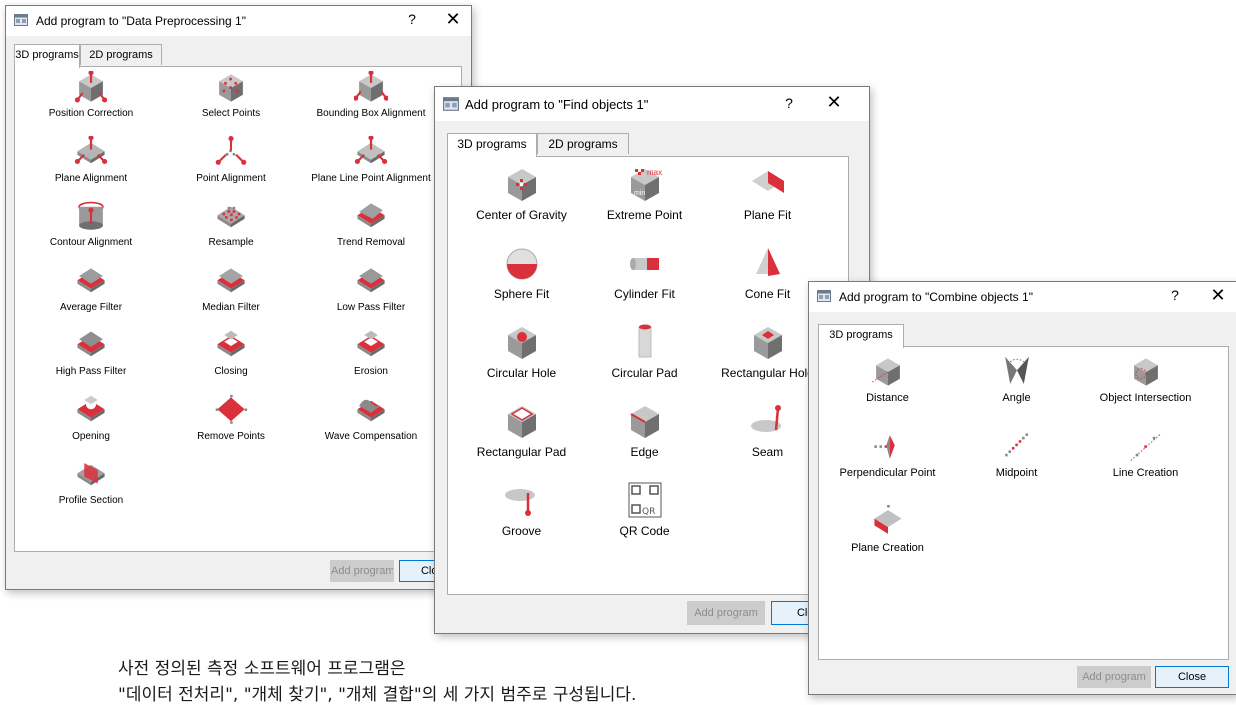 The height and width of the screenshot is (705, 1236). Describe the element at coordinates (91, 408) in the screenshot. I see `opening-icon` at that location.